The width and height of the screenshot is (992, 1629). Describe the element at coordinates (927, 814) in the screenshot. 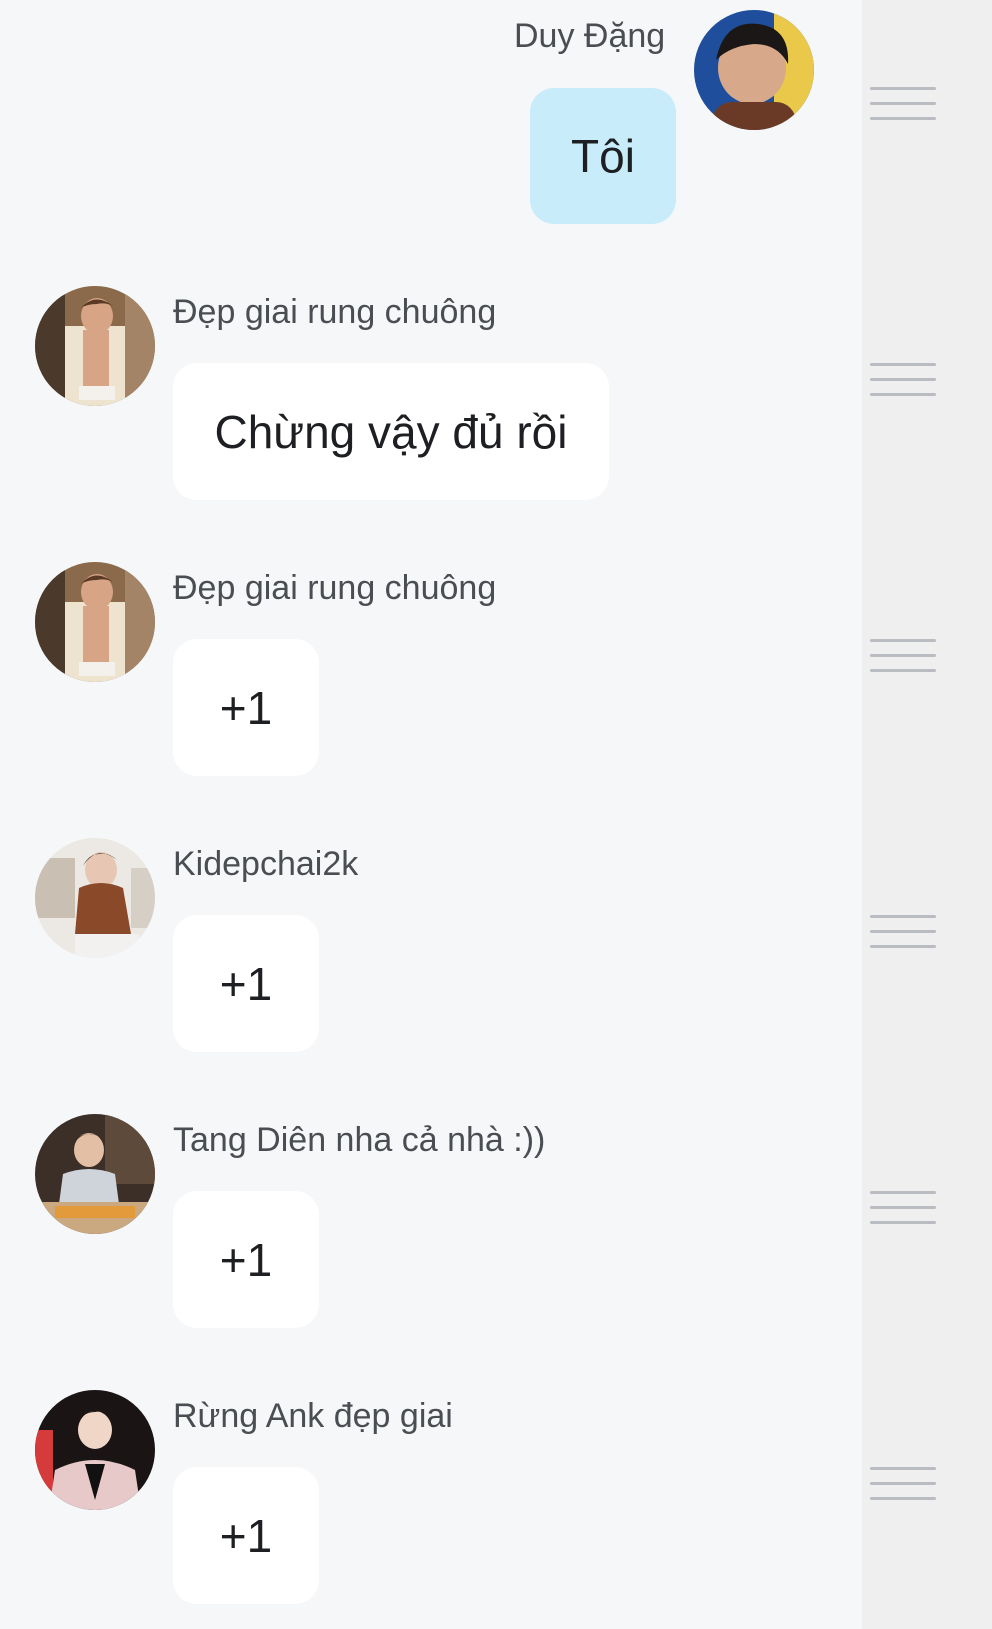

I see `reorder-rail` at that location.